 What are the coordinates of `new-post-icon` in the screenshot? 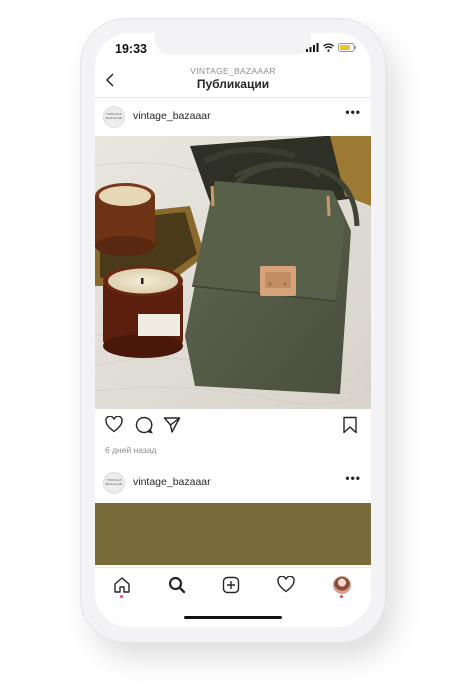 It's located at (231, 585).